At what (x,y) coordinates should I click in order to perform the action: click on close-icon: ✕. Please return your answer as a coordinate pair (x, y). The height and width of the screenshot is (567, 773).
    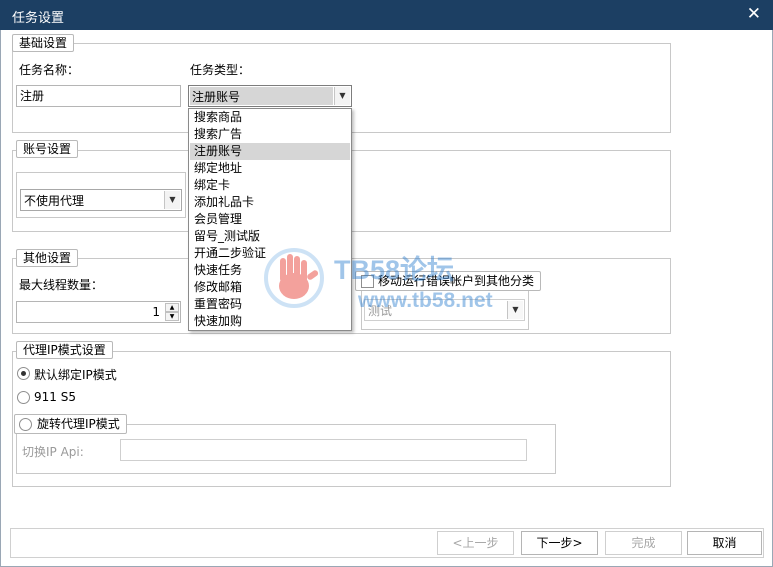
    Looking at the image, I should click on (754, 14).